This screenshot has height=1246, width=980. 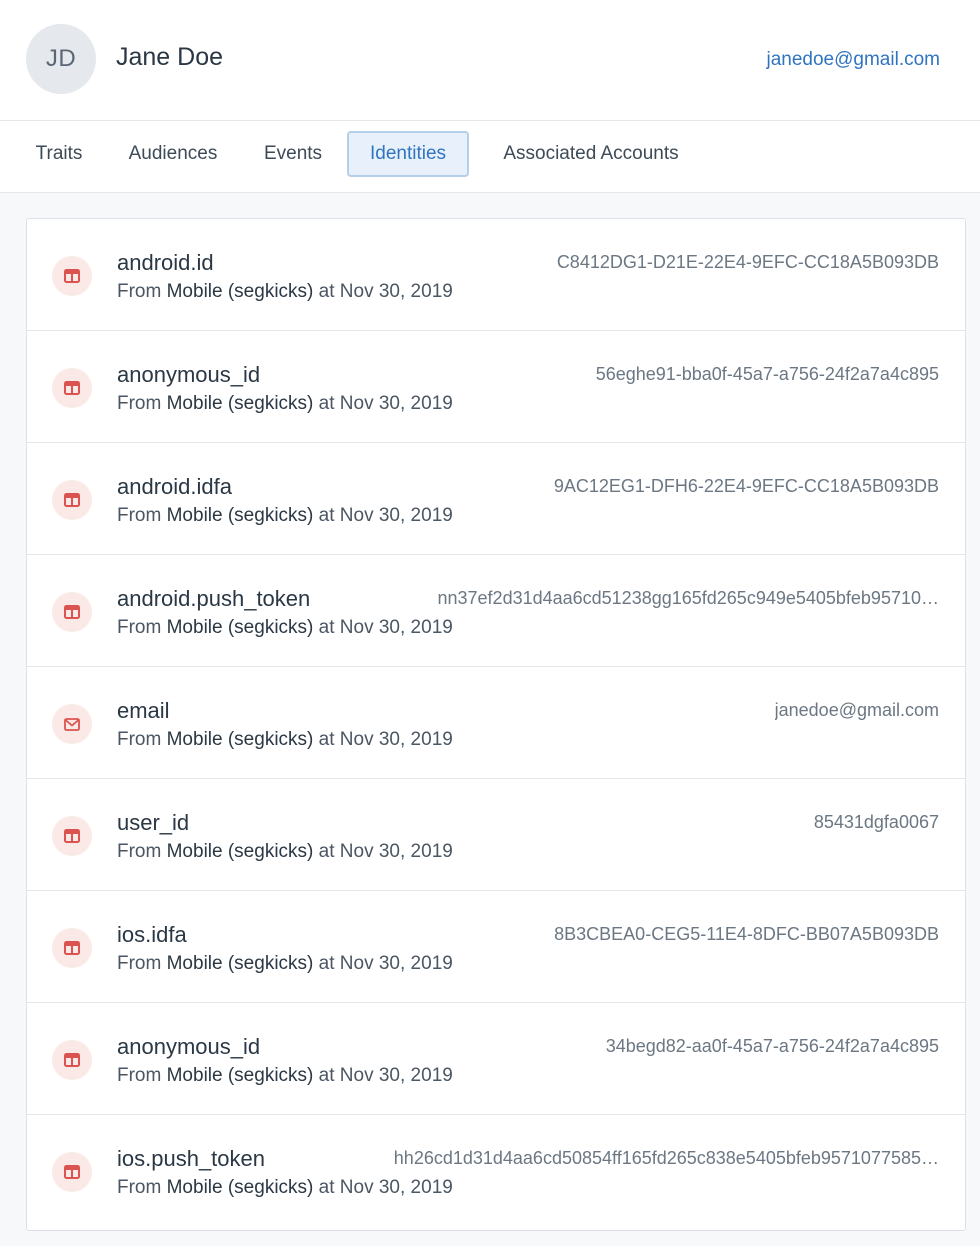 What do you see at coordinates (293, 154) in the screenshot?
I see `tab-events: Events` at bounding box center [293, 154].